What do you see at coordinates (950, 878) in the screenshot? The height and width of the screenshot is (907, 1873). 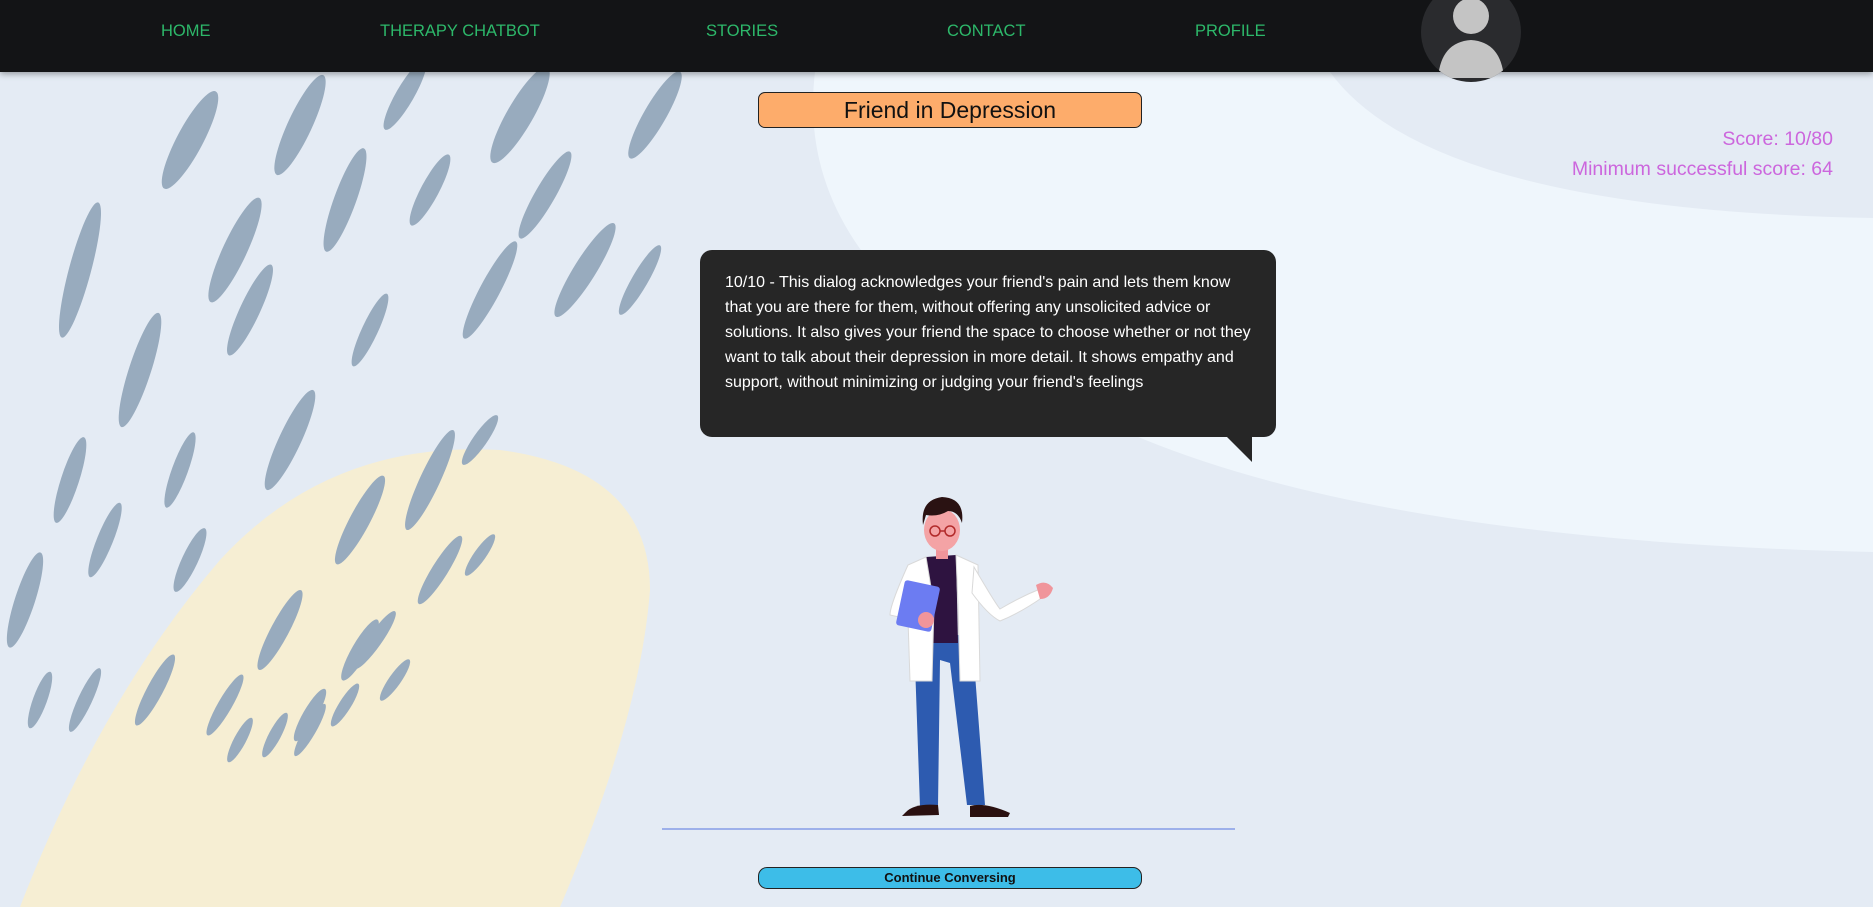 I see `continue-conversing-button: Continue Conversing` at bounding box center [950, 878].